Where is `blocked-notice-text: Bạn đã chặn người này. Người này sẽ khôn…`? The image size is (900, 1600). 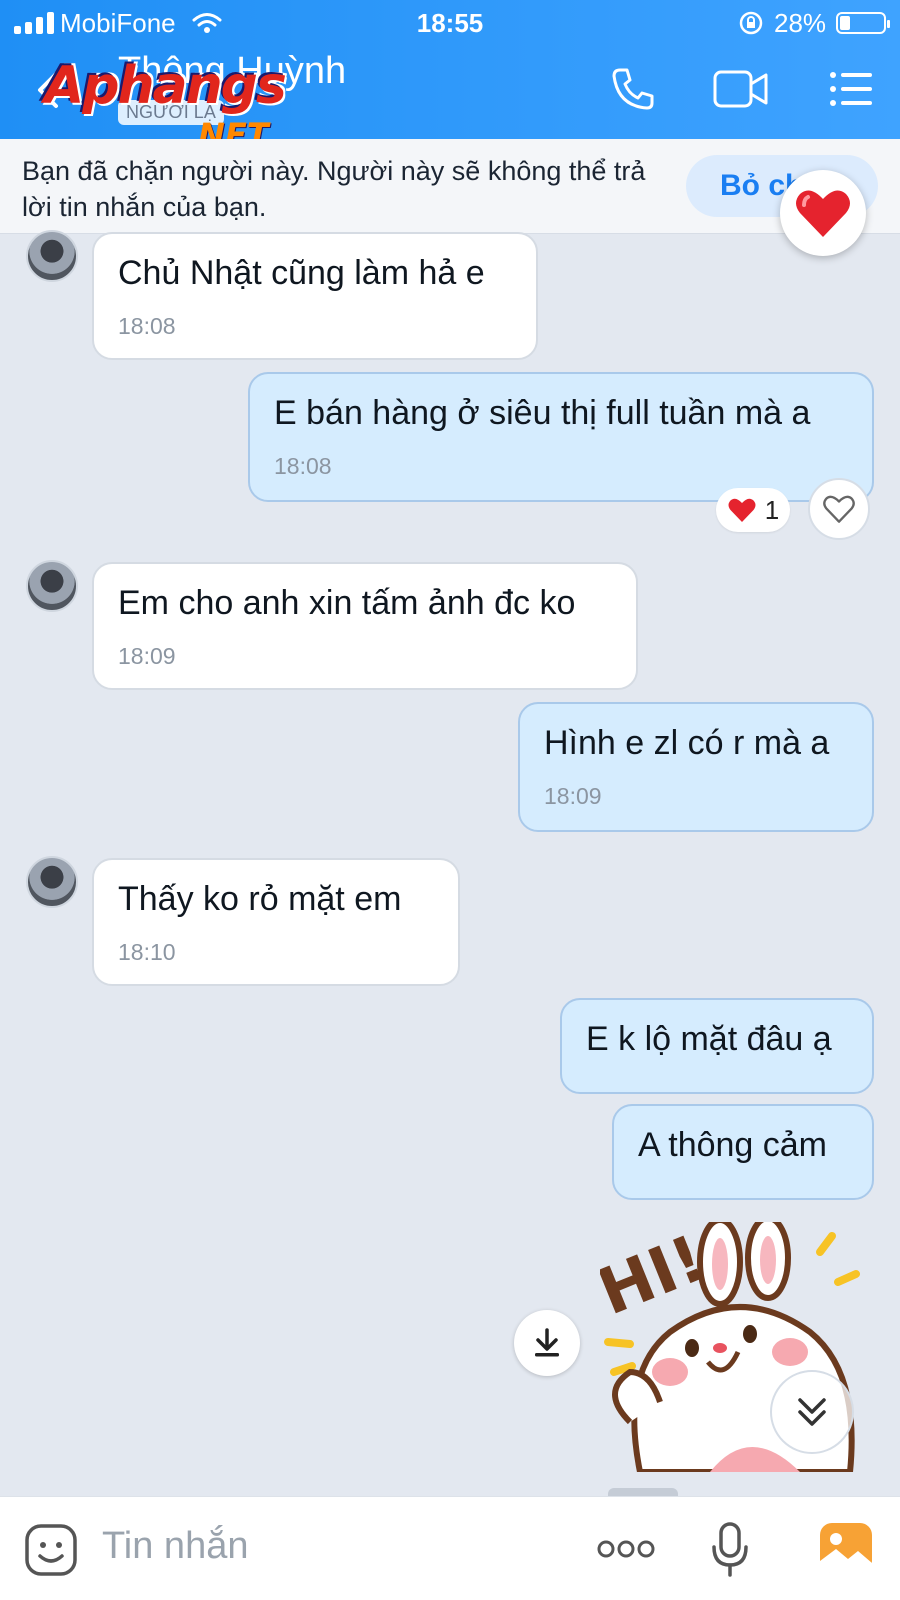 blocked-notice-text: Bạn đã chặn người này. Người này sẽ khôn… is located at coordinates (334, 189).